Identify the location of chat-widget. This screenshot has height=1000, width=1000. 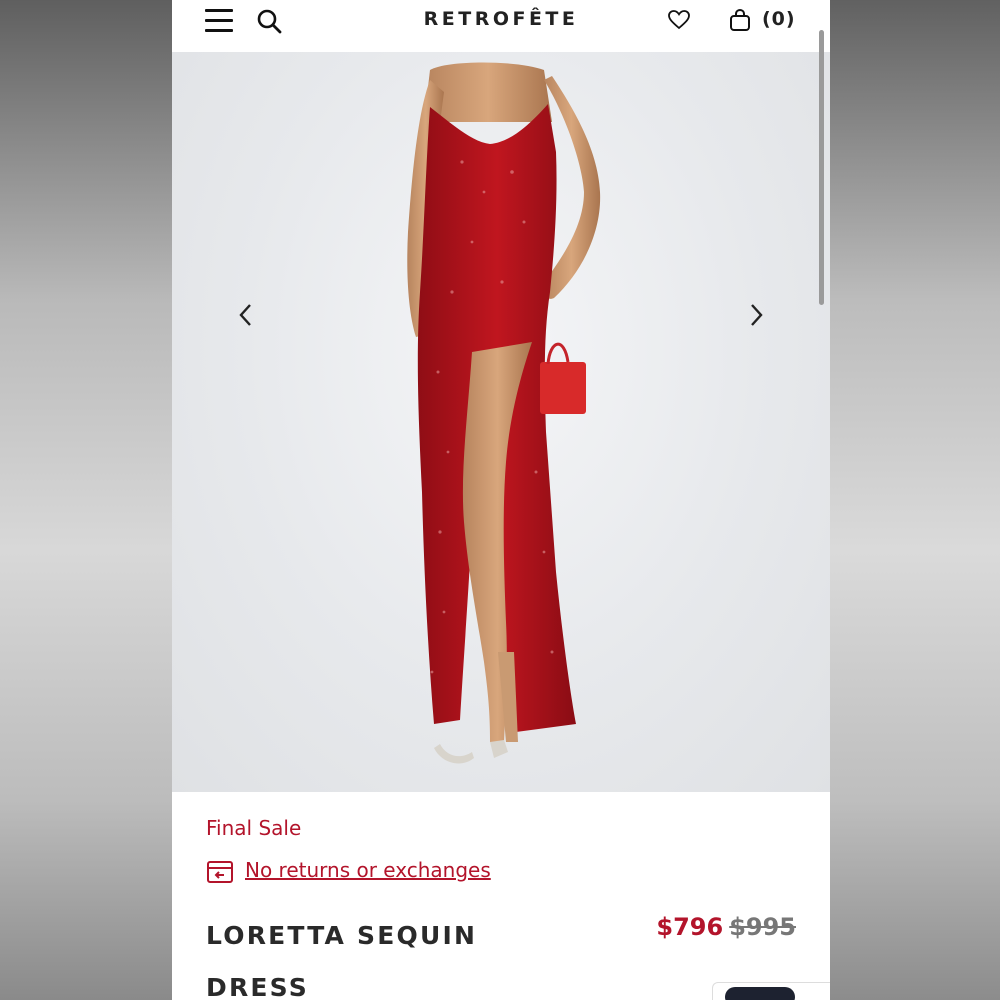
(771, 991).